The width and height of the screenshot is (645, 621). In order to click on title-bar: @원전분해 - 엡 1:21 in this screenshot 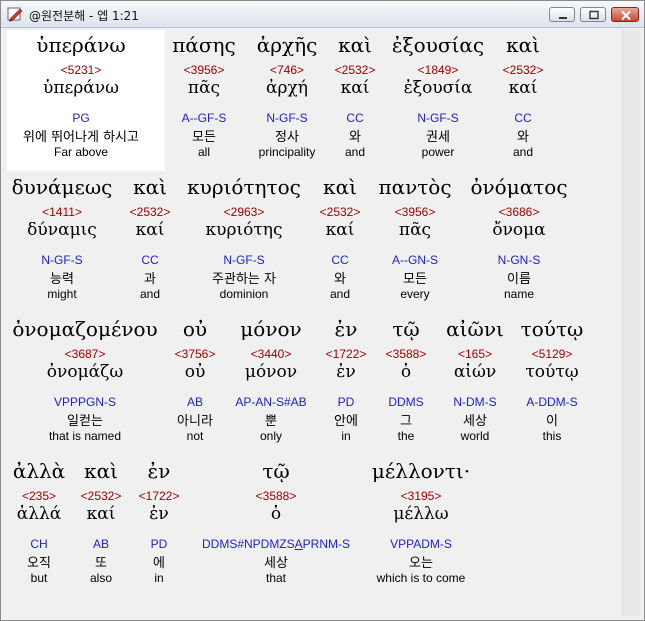, I will do `click(322, 14)`.